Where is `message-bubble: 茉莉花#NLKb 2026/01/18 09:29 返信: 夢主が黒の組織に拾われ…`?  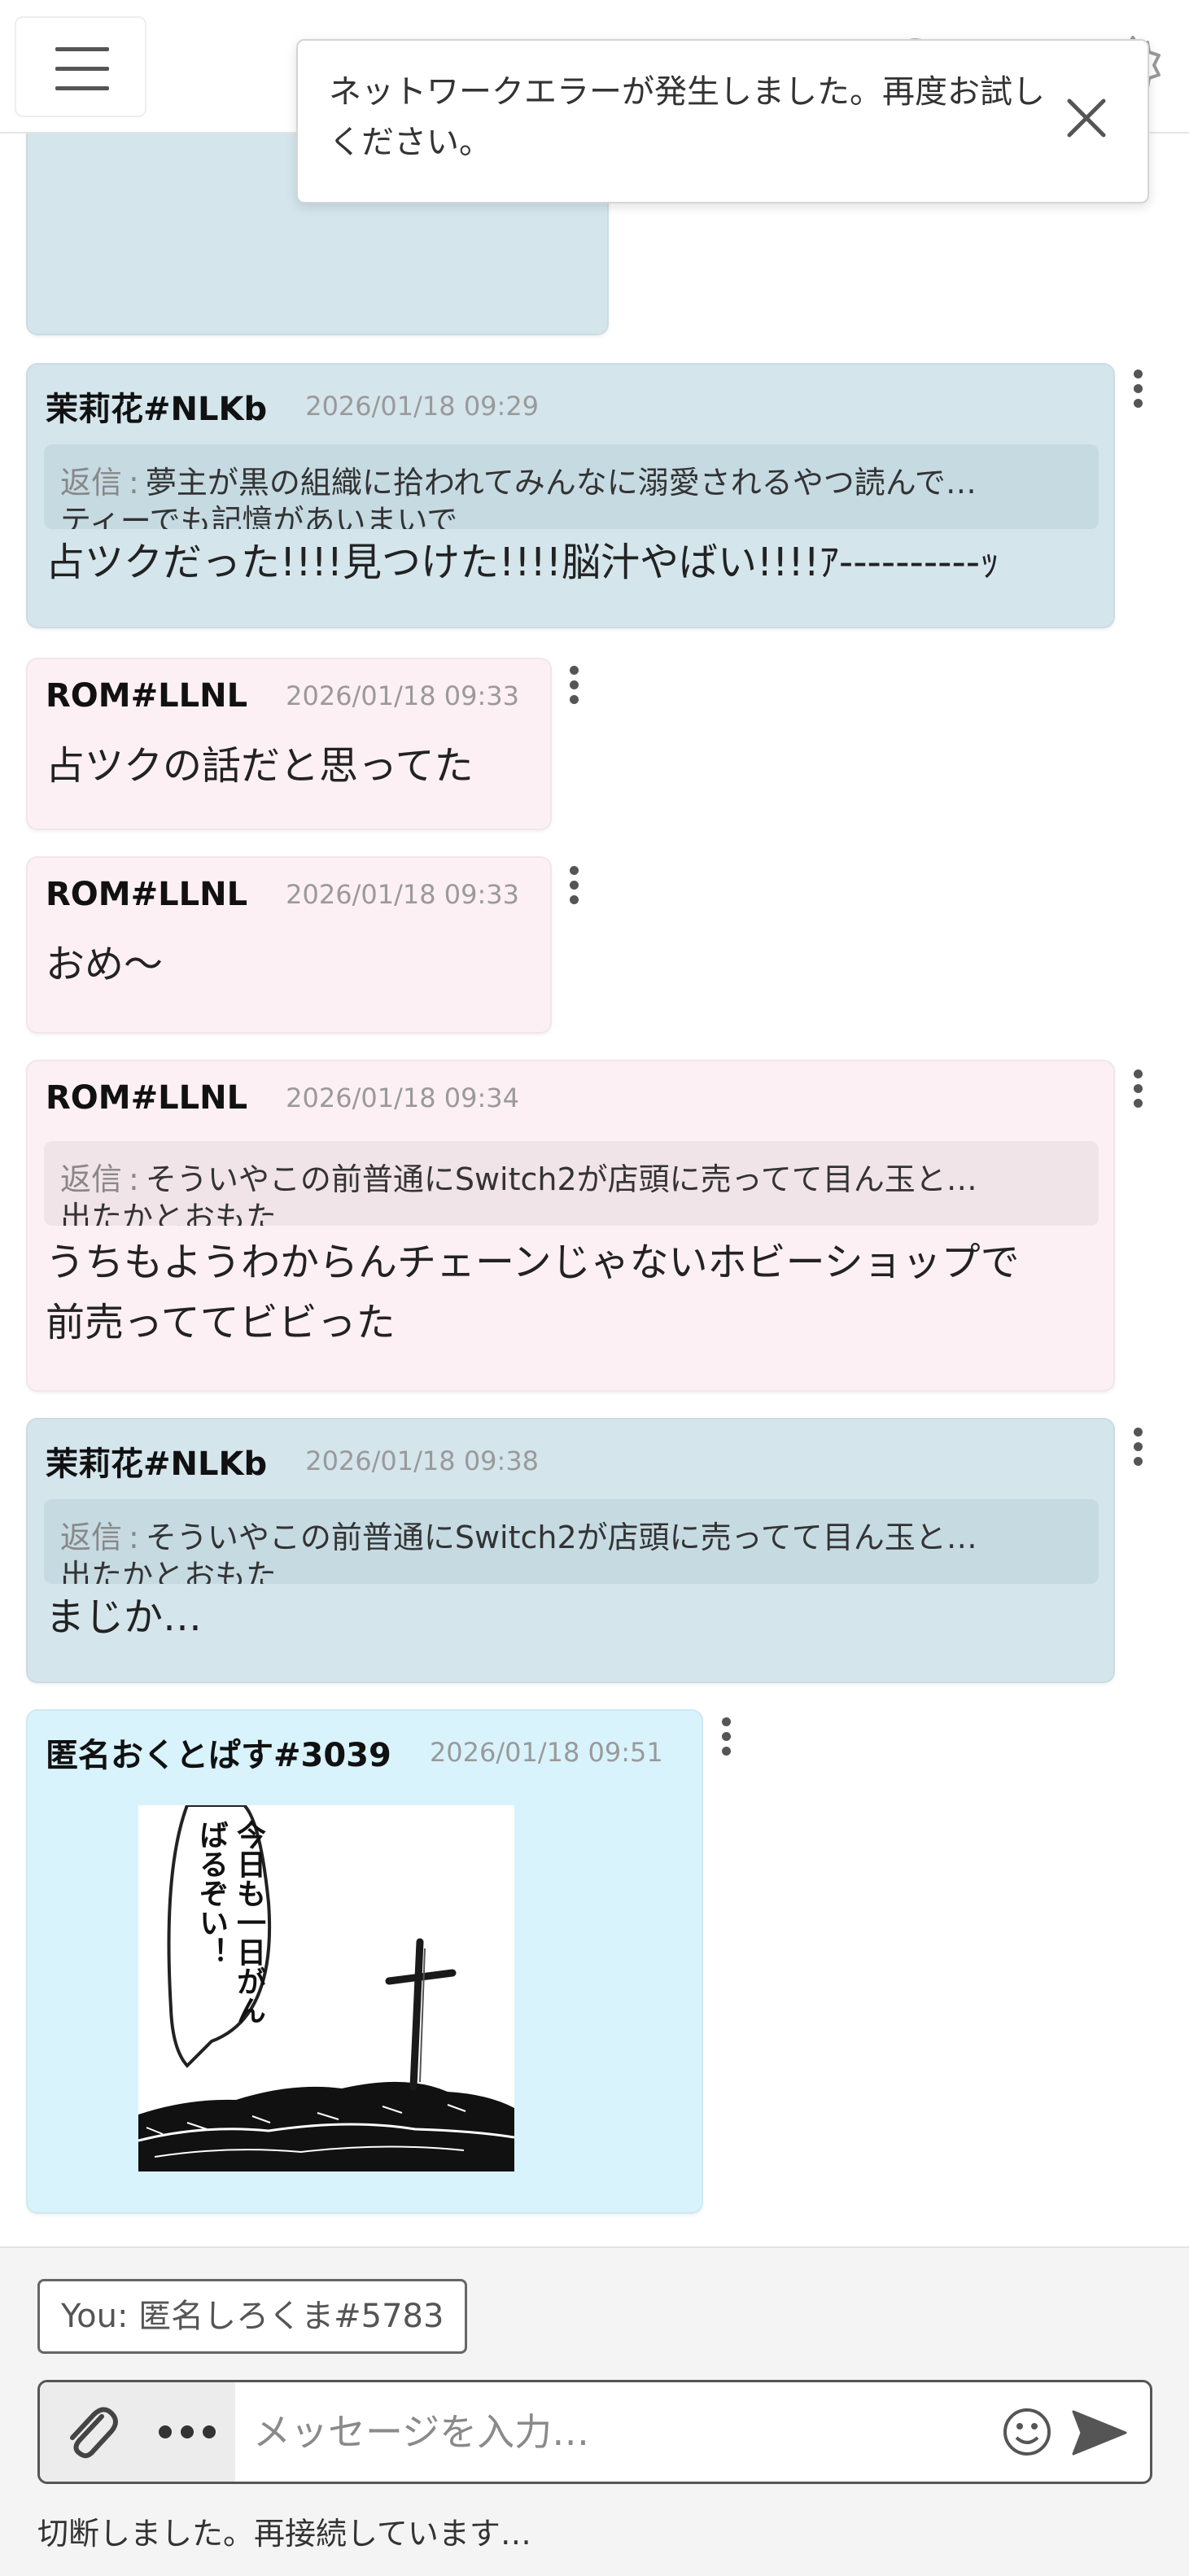
message-bubble: 茉莉花#NLKb 2026/01/18 09:29 返信: 夢主が黒の組織に拾われ… is located at coordinates (571, 496).